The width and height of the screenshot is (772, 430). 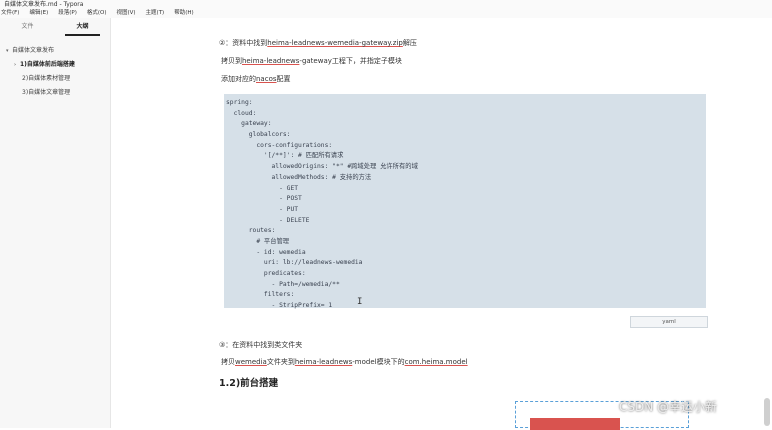 I want to click on code-line: gateway:, so click(x=249, y=124).